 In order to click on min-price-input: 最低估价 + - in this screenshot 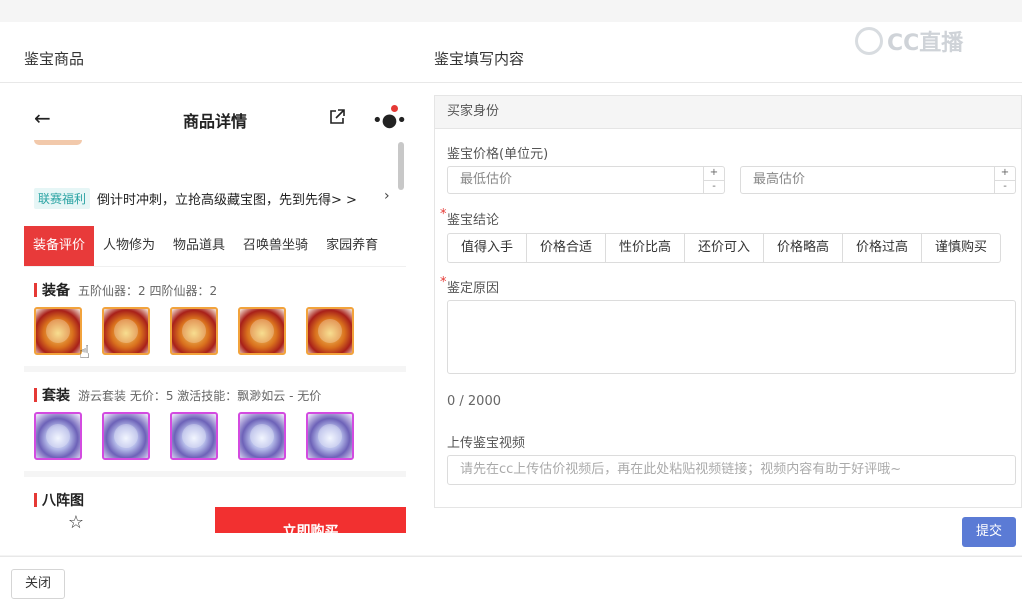, I will do `click(586, 180)`.